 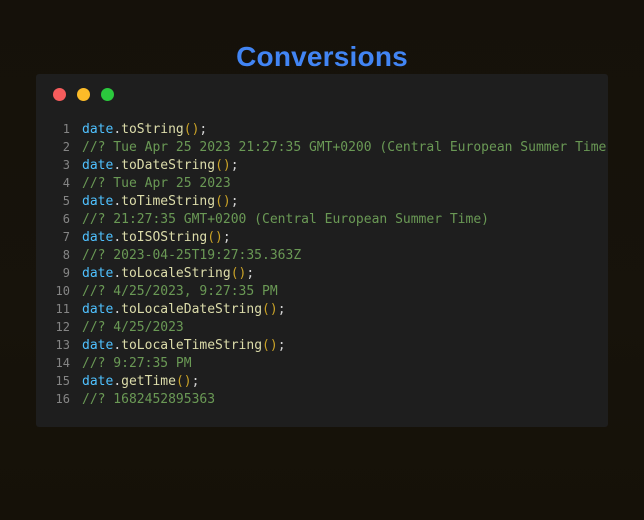 I want to click on line-number: 2, so click(x=66, y=147).